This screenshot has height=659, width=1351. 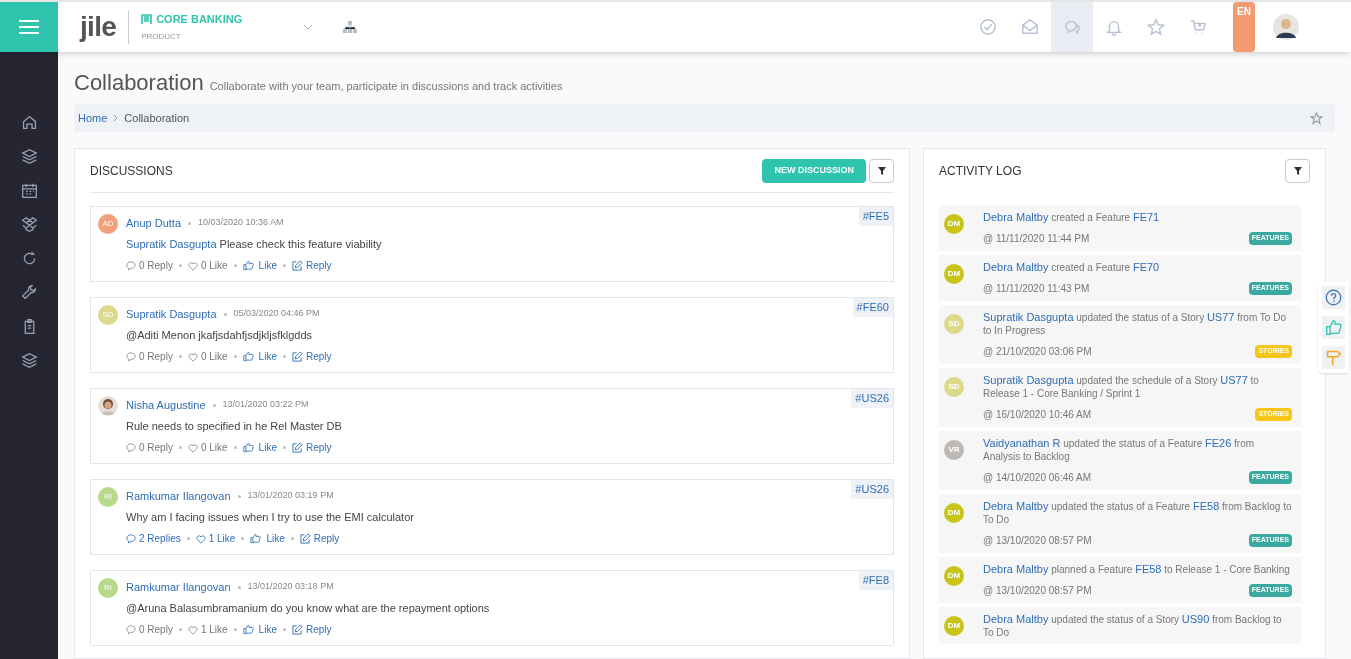 What do you see at coordinates (276, 314) in the screenshot?
I see `timestamp: 05/03/2020 04:46 PM` at bounding box center [276, 314].